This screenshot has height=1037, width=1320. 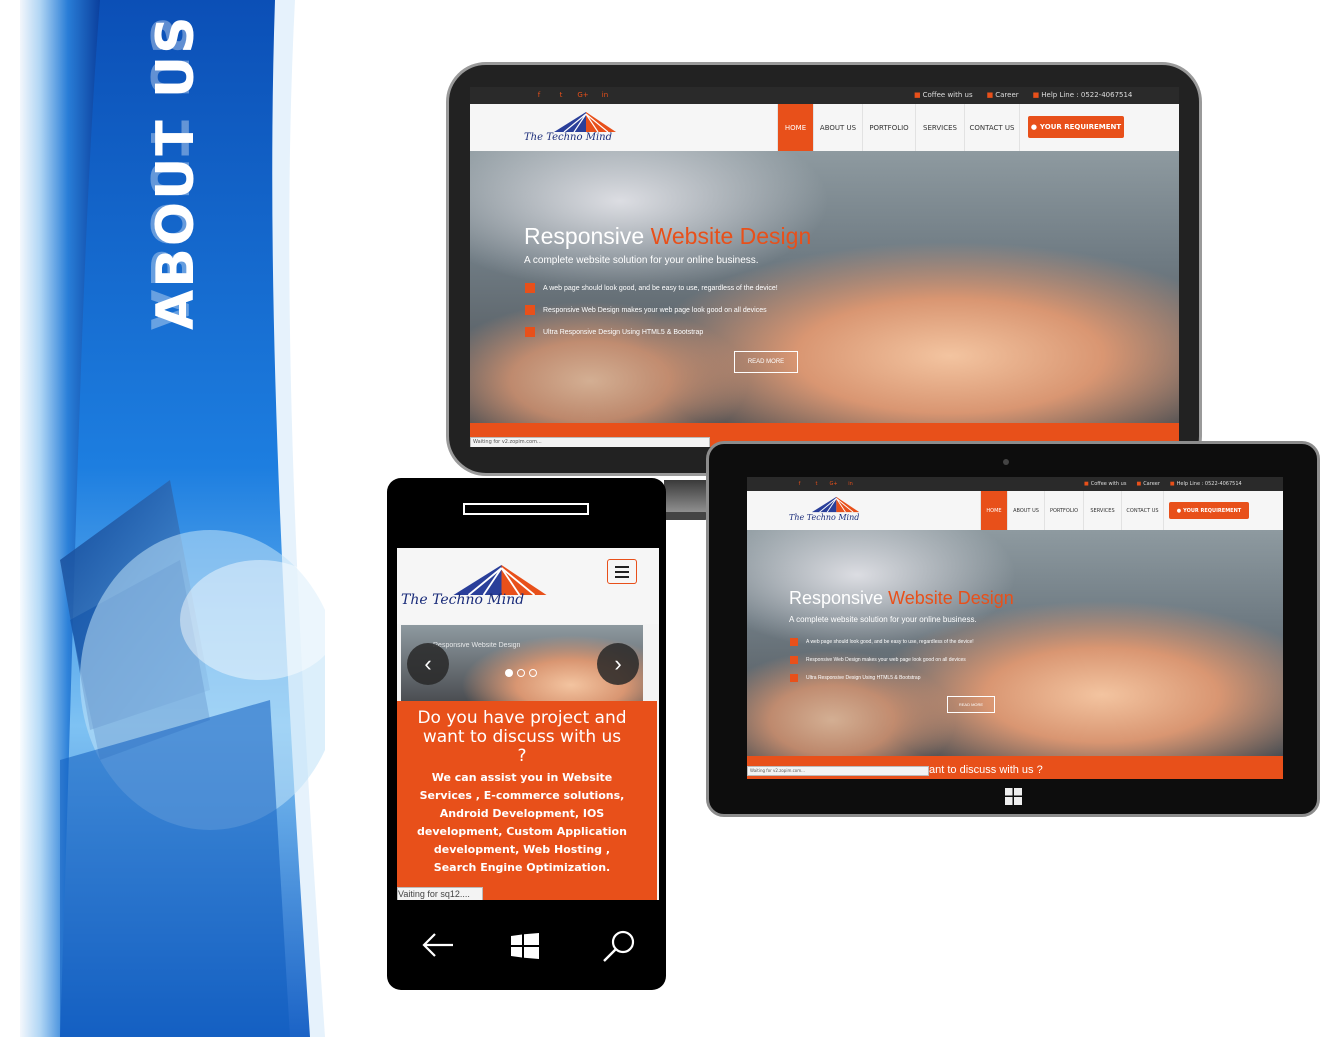 I want to click on phone-speaker, so click(x=526, y=509).